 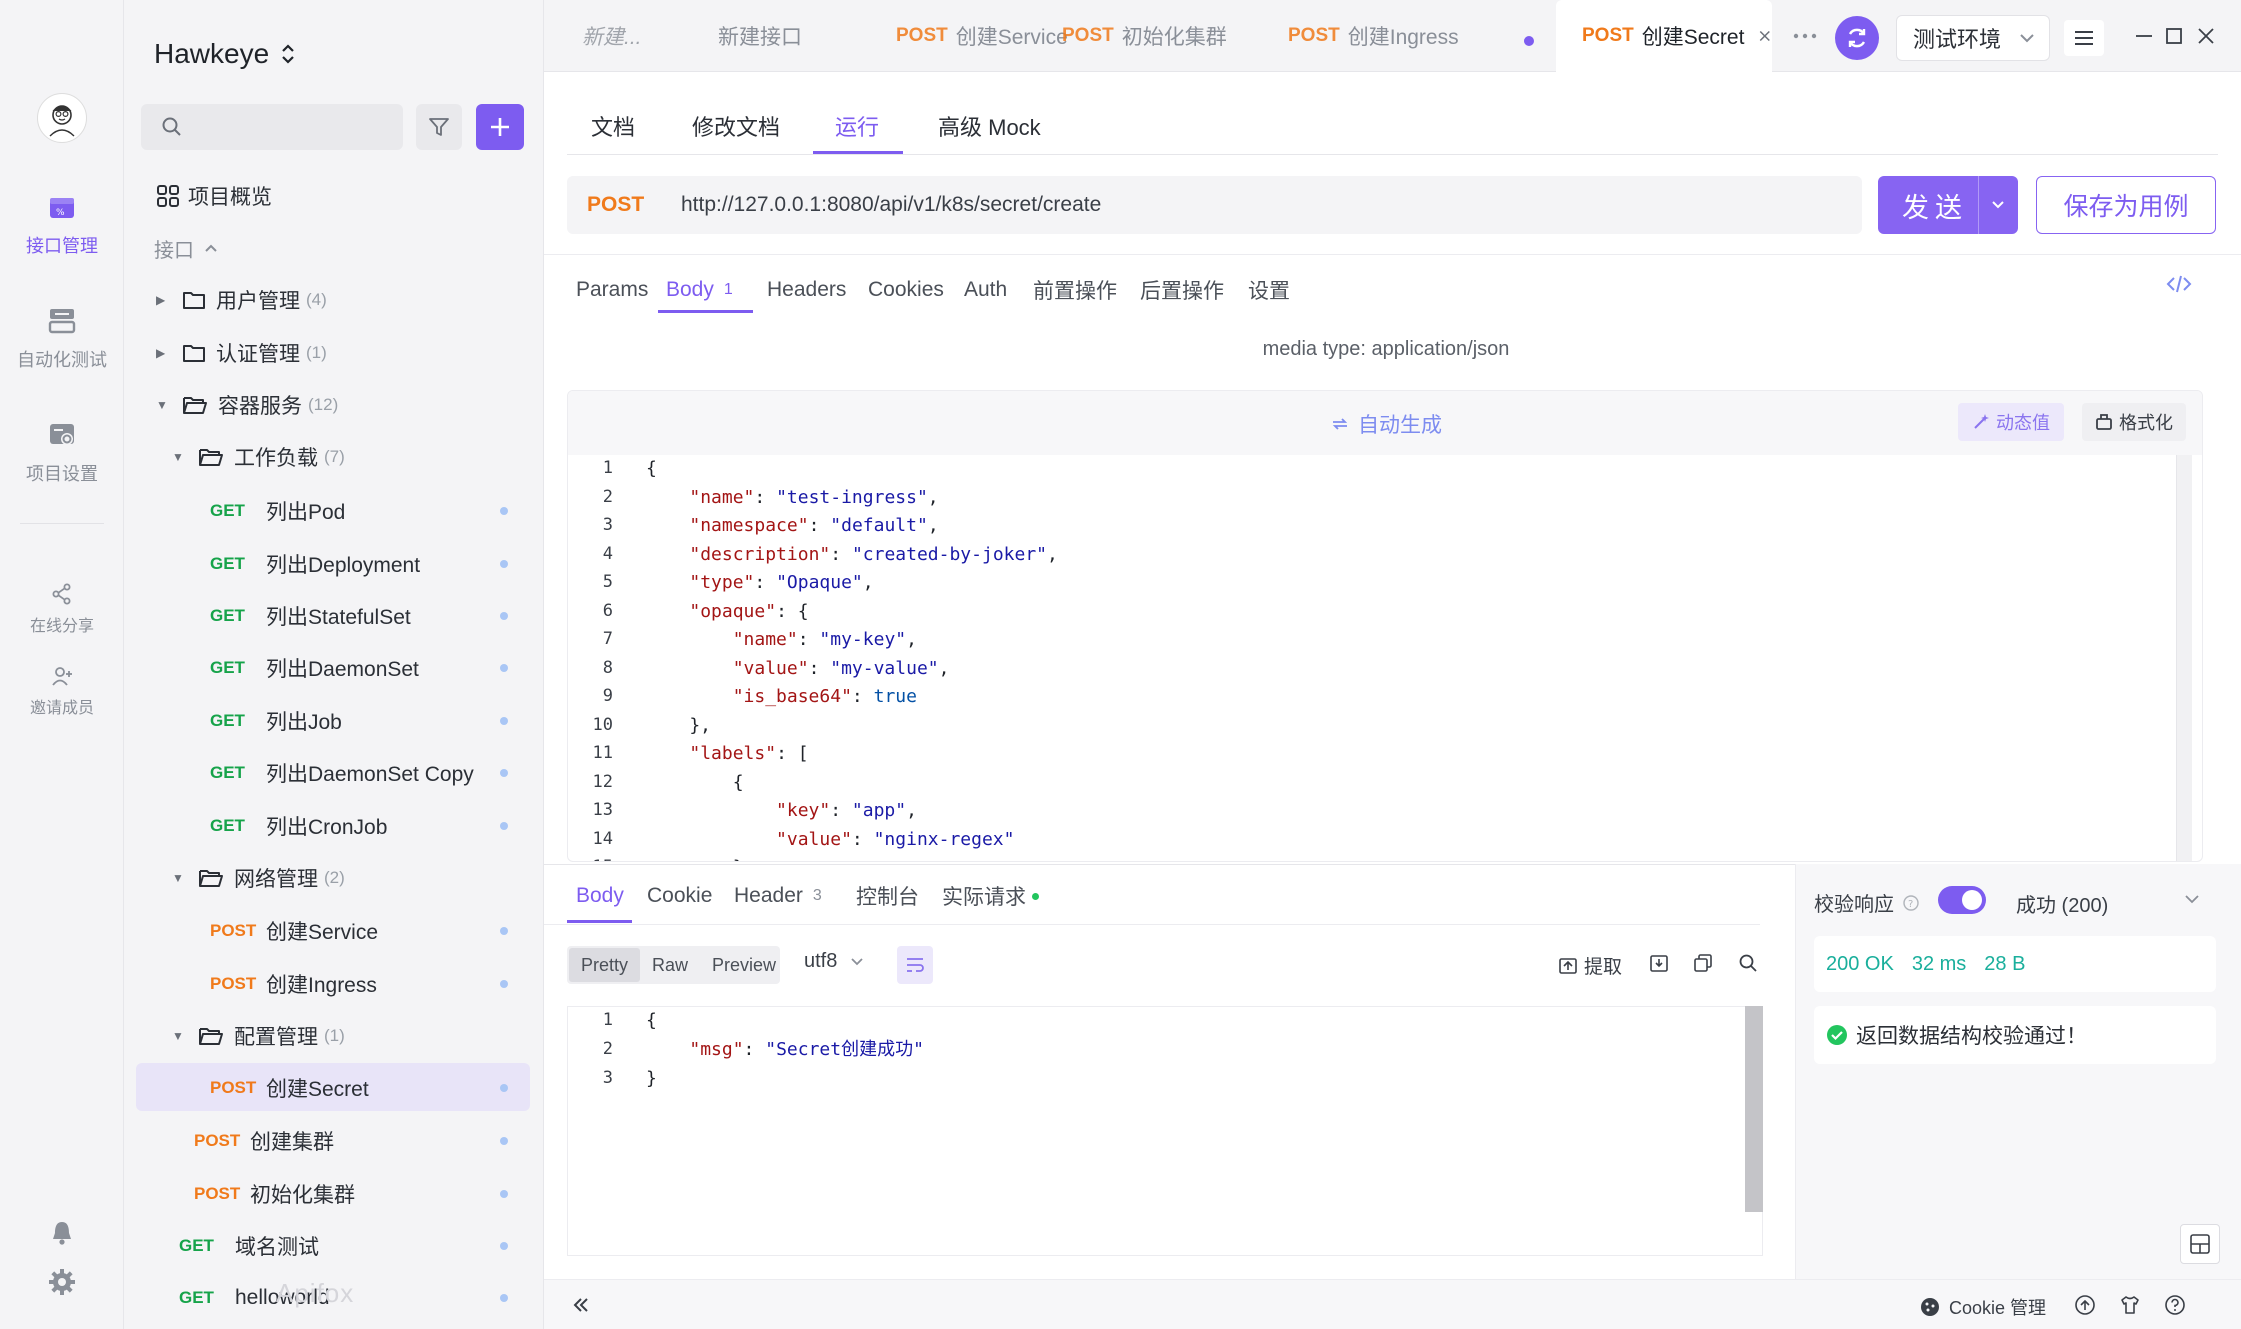 What do you see at coordinates (600, 896) in the screenshot?
I see `resp-tab-body: Body` at bounding box center [600, 896].